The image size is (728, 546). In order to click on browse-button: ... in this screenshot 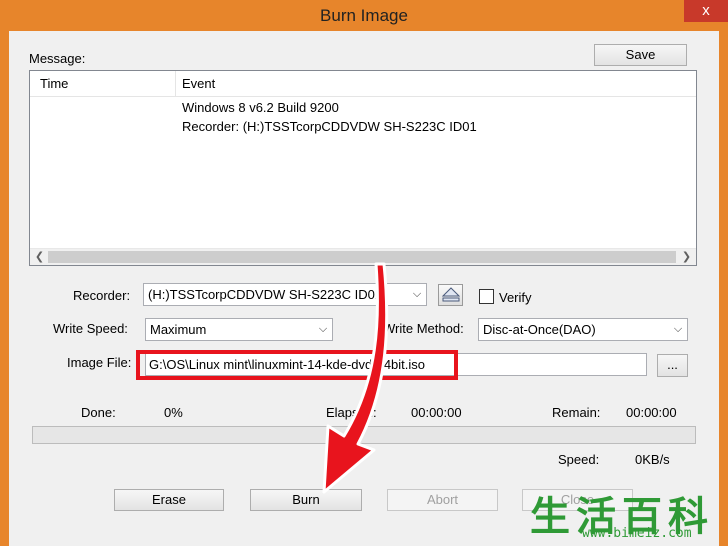, I will do `click(672, 365)`.